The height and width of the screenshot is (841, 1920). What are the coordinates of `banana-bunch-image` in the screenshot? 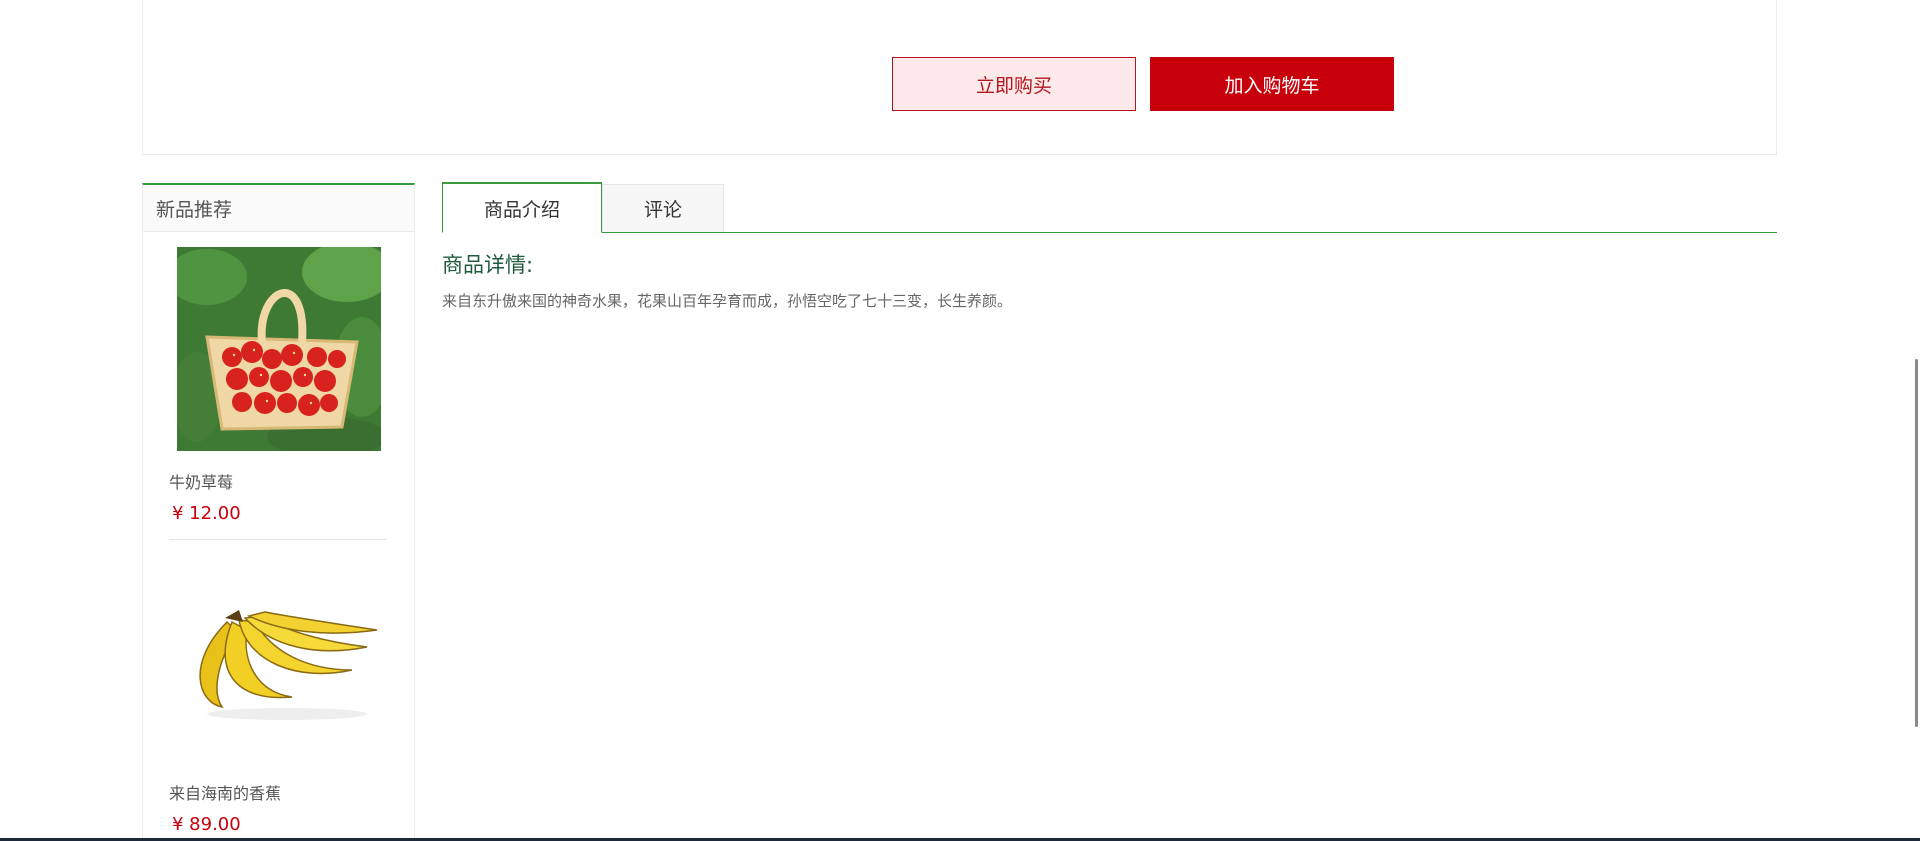 It's located at (279, 654).